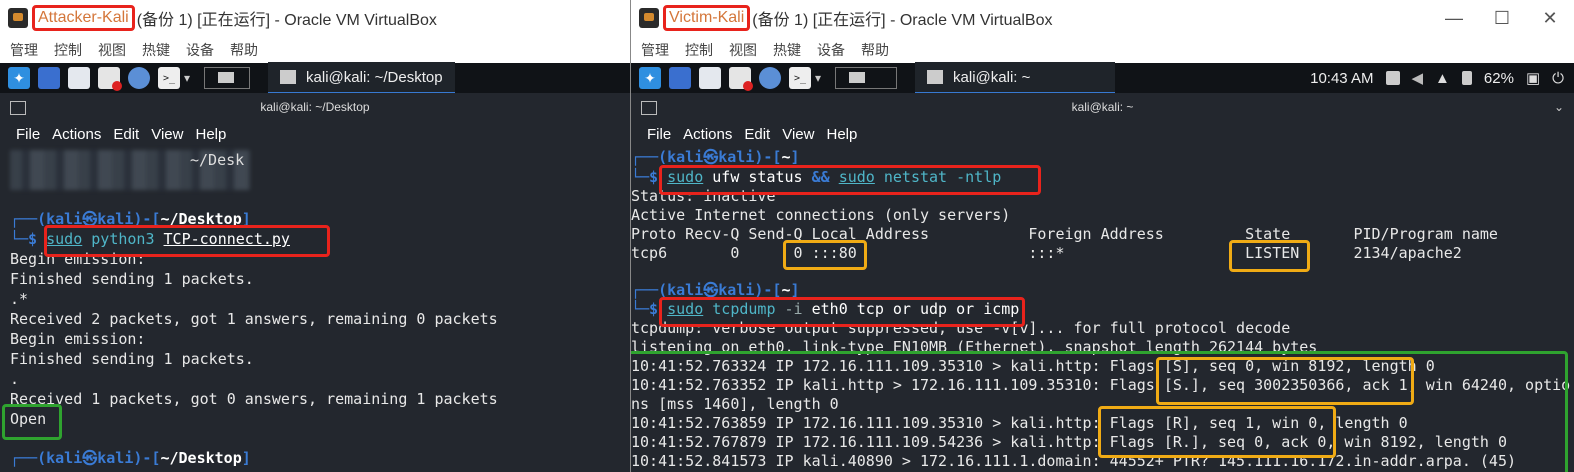 This screenshot has height=472, width=1574. Describe the element at coordinates (15, 379) in the screenshot. I see `terminal-line: .` at that location.